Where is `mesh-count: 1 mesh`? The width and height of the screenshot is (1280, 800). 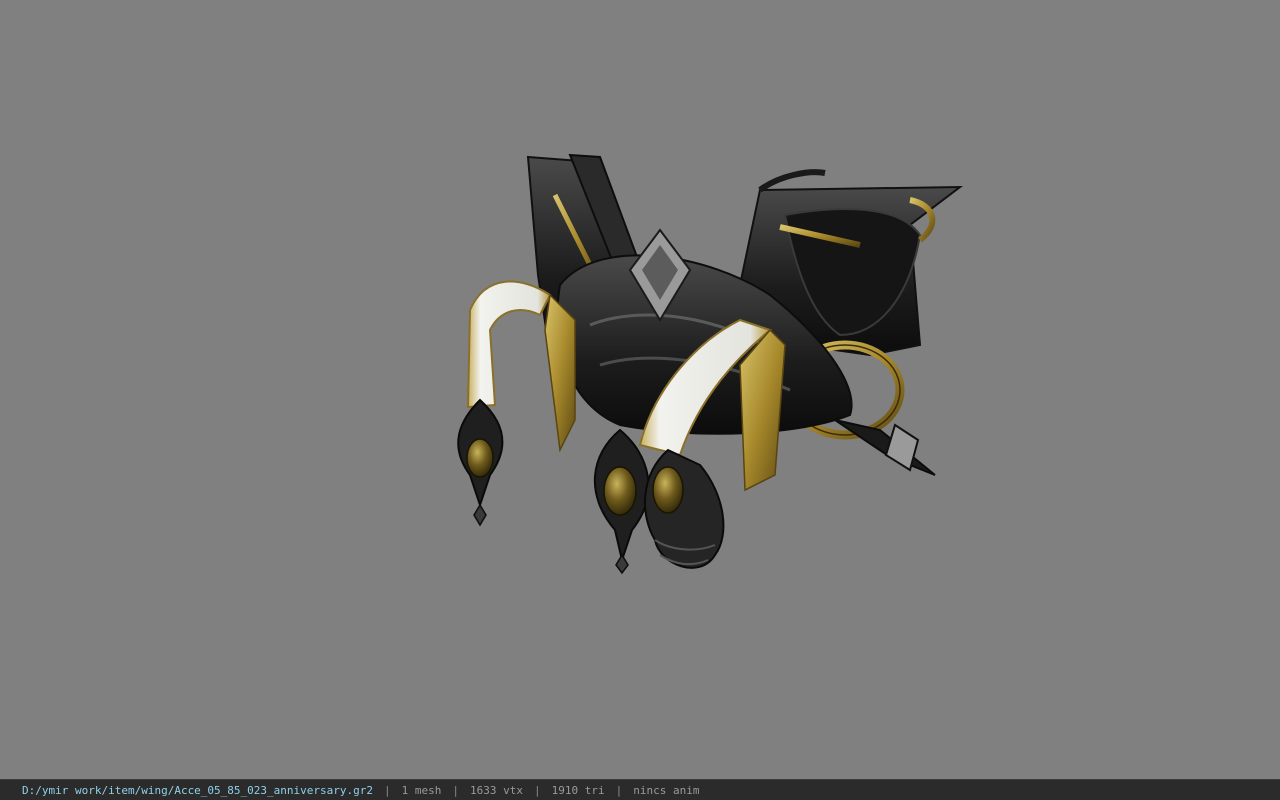
mesh-count: 1 mesh is located at coordinates (421, 790).